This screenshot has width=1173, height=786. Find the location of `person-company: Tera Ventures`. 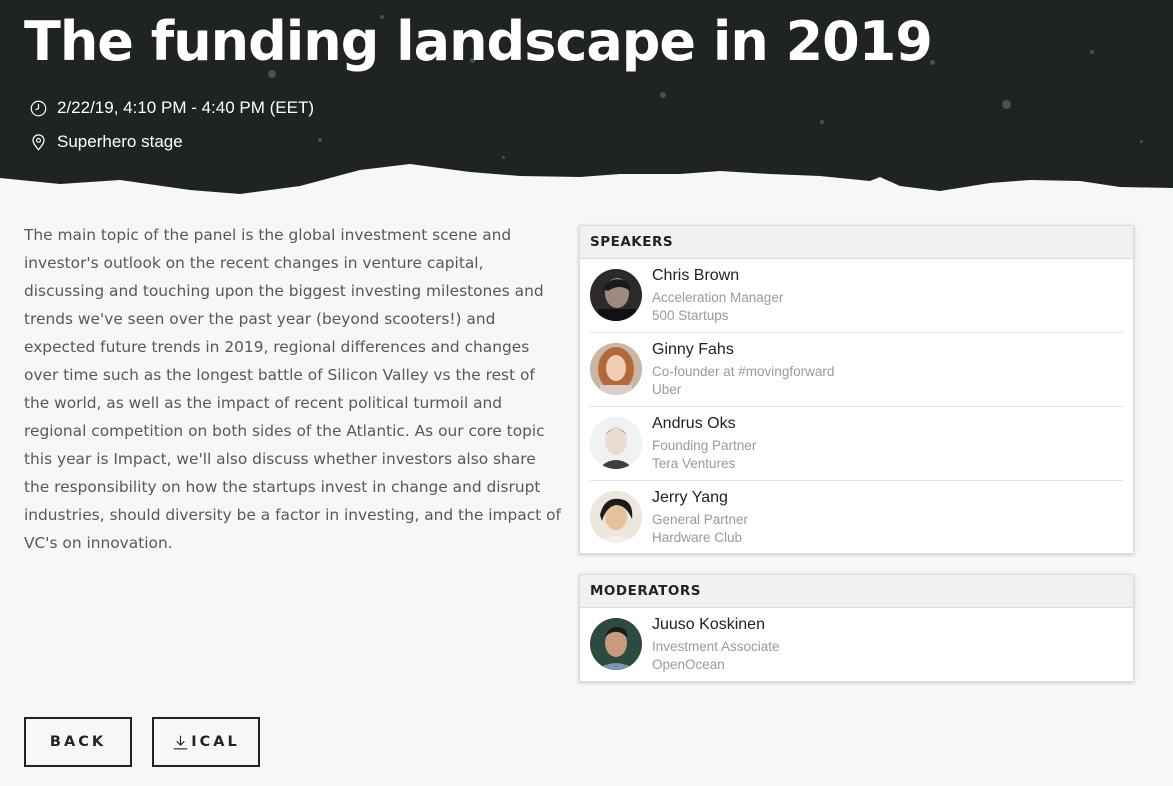

person-company: Tera Ventures is located at coordinates (694, 463).